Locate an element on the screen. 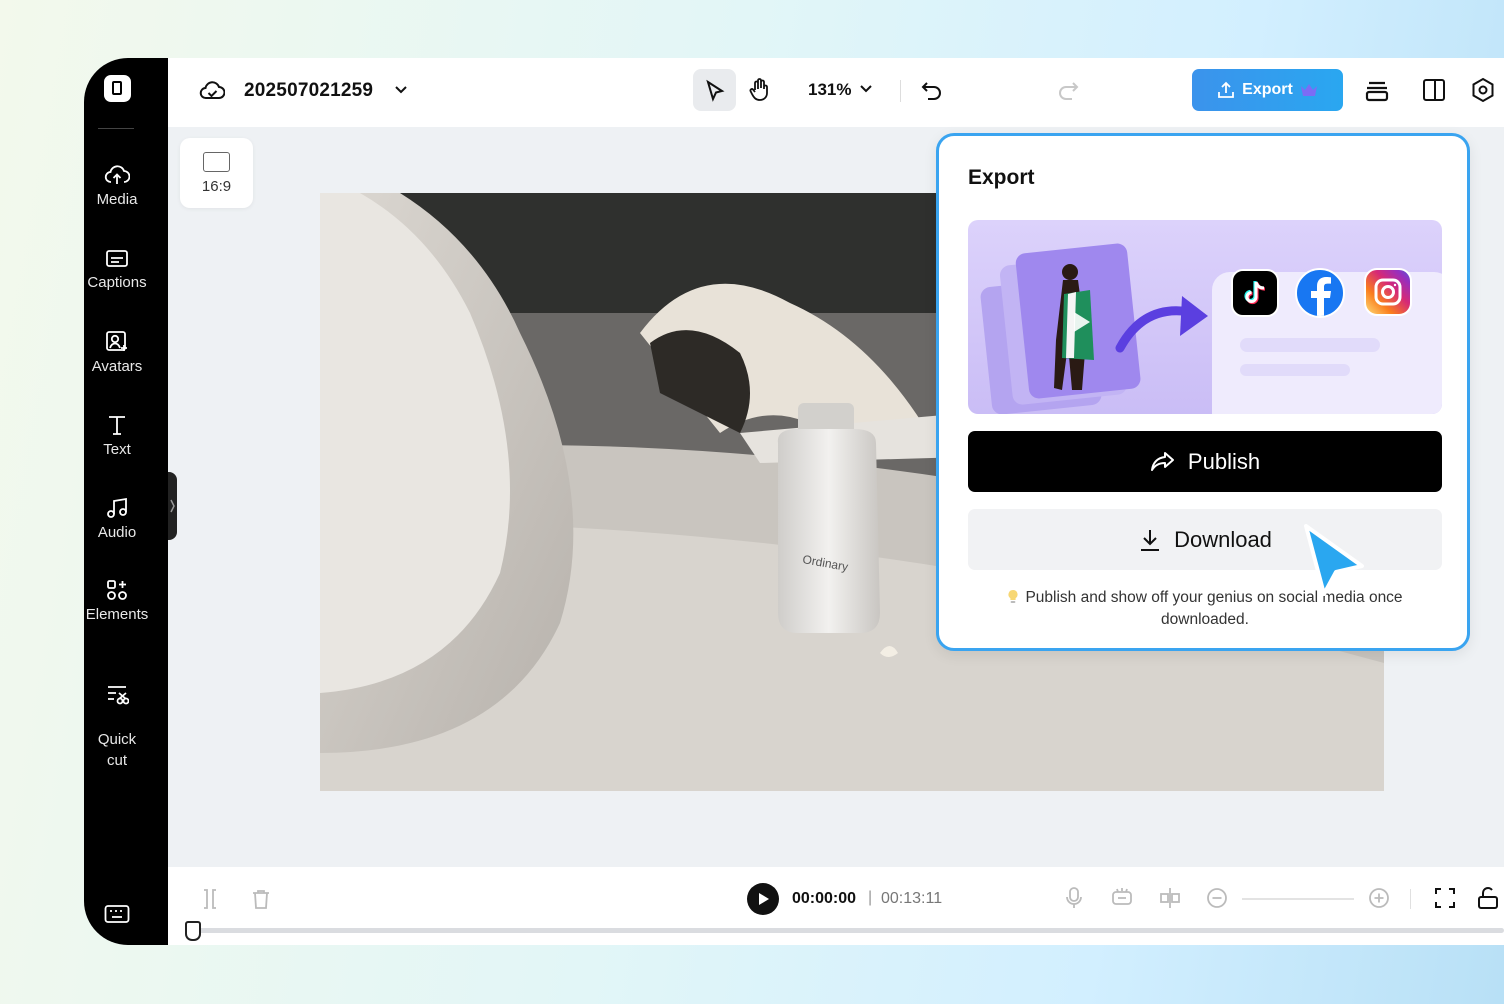 Image resolution: width=1504 pixels, height=1004 pixels. playhead-handle is located at coordinates (193, 931).